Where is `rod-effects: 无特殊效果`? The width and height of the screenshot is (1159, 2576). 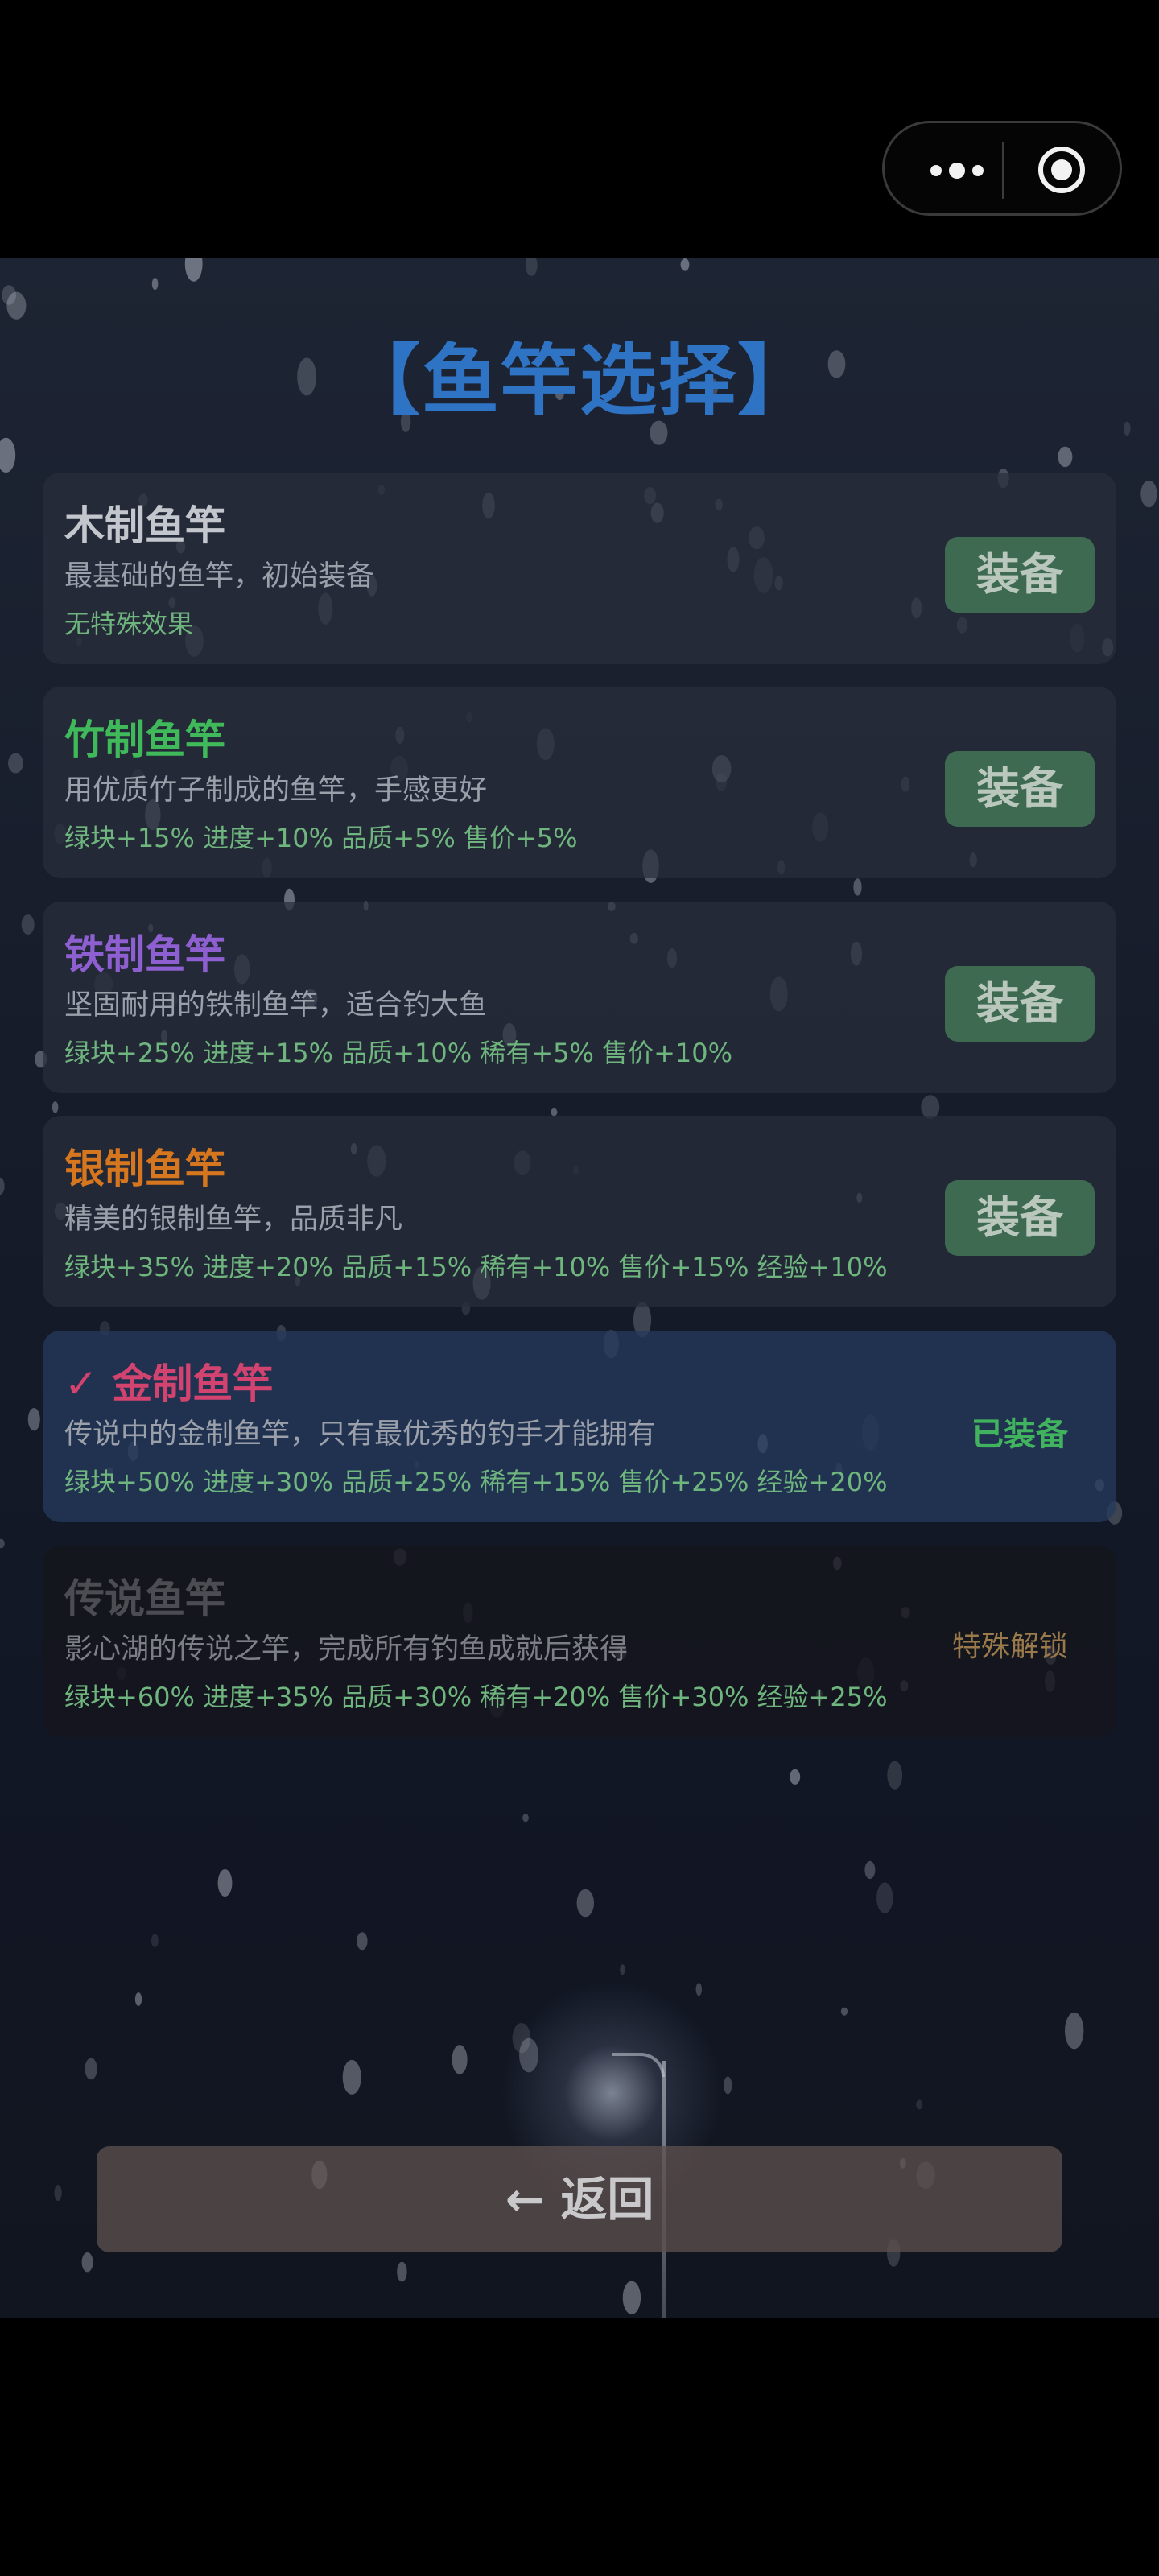
rod-effects: 无特殊效果 is located at coordinates (129, 624).